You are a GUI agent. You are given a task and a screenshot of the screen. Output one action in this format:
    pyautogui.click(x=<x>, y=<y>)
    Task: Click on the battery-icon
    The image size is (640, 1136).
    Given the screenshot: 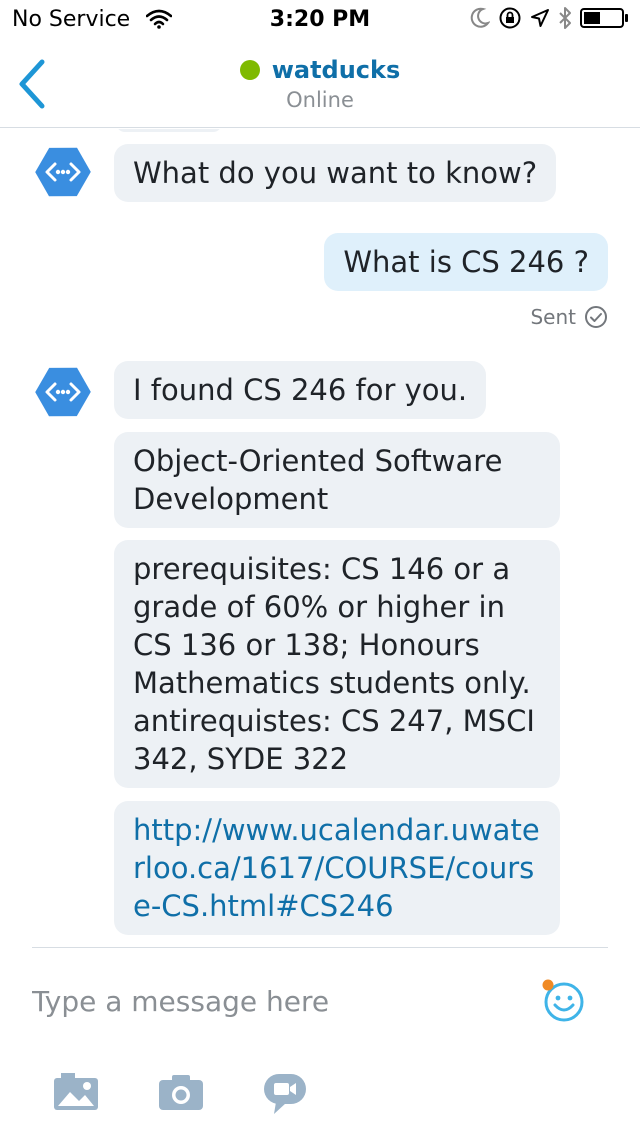 What is the action you would take?
    pyautogui.click(x=605, y=20)
    